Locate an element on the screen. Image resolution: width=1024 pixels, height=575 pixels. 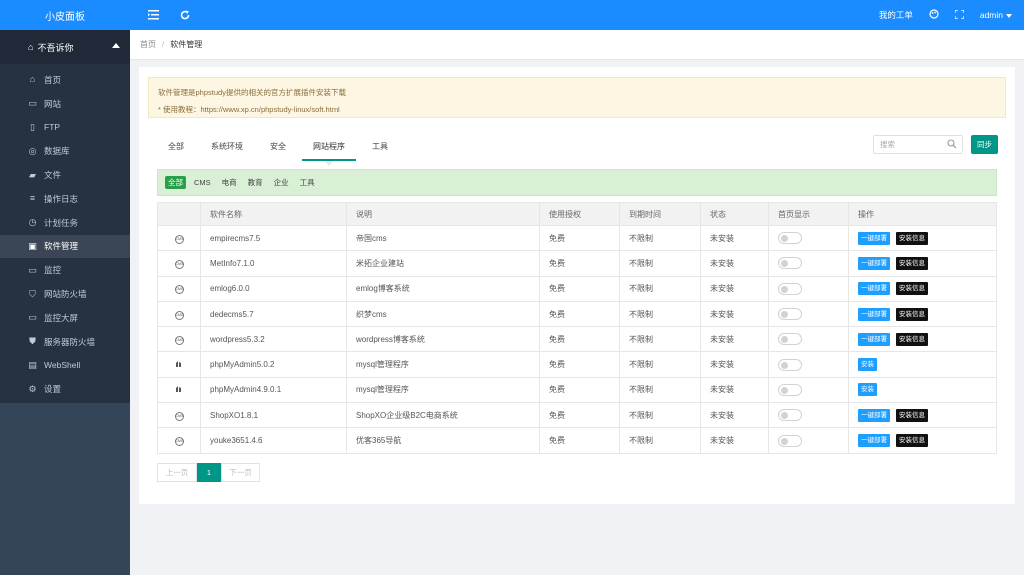
col-actions: 操作 is located at coordinates (922, 214).